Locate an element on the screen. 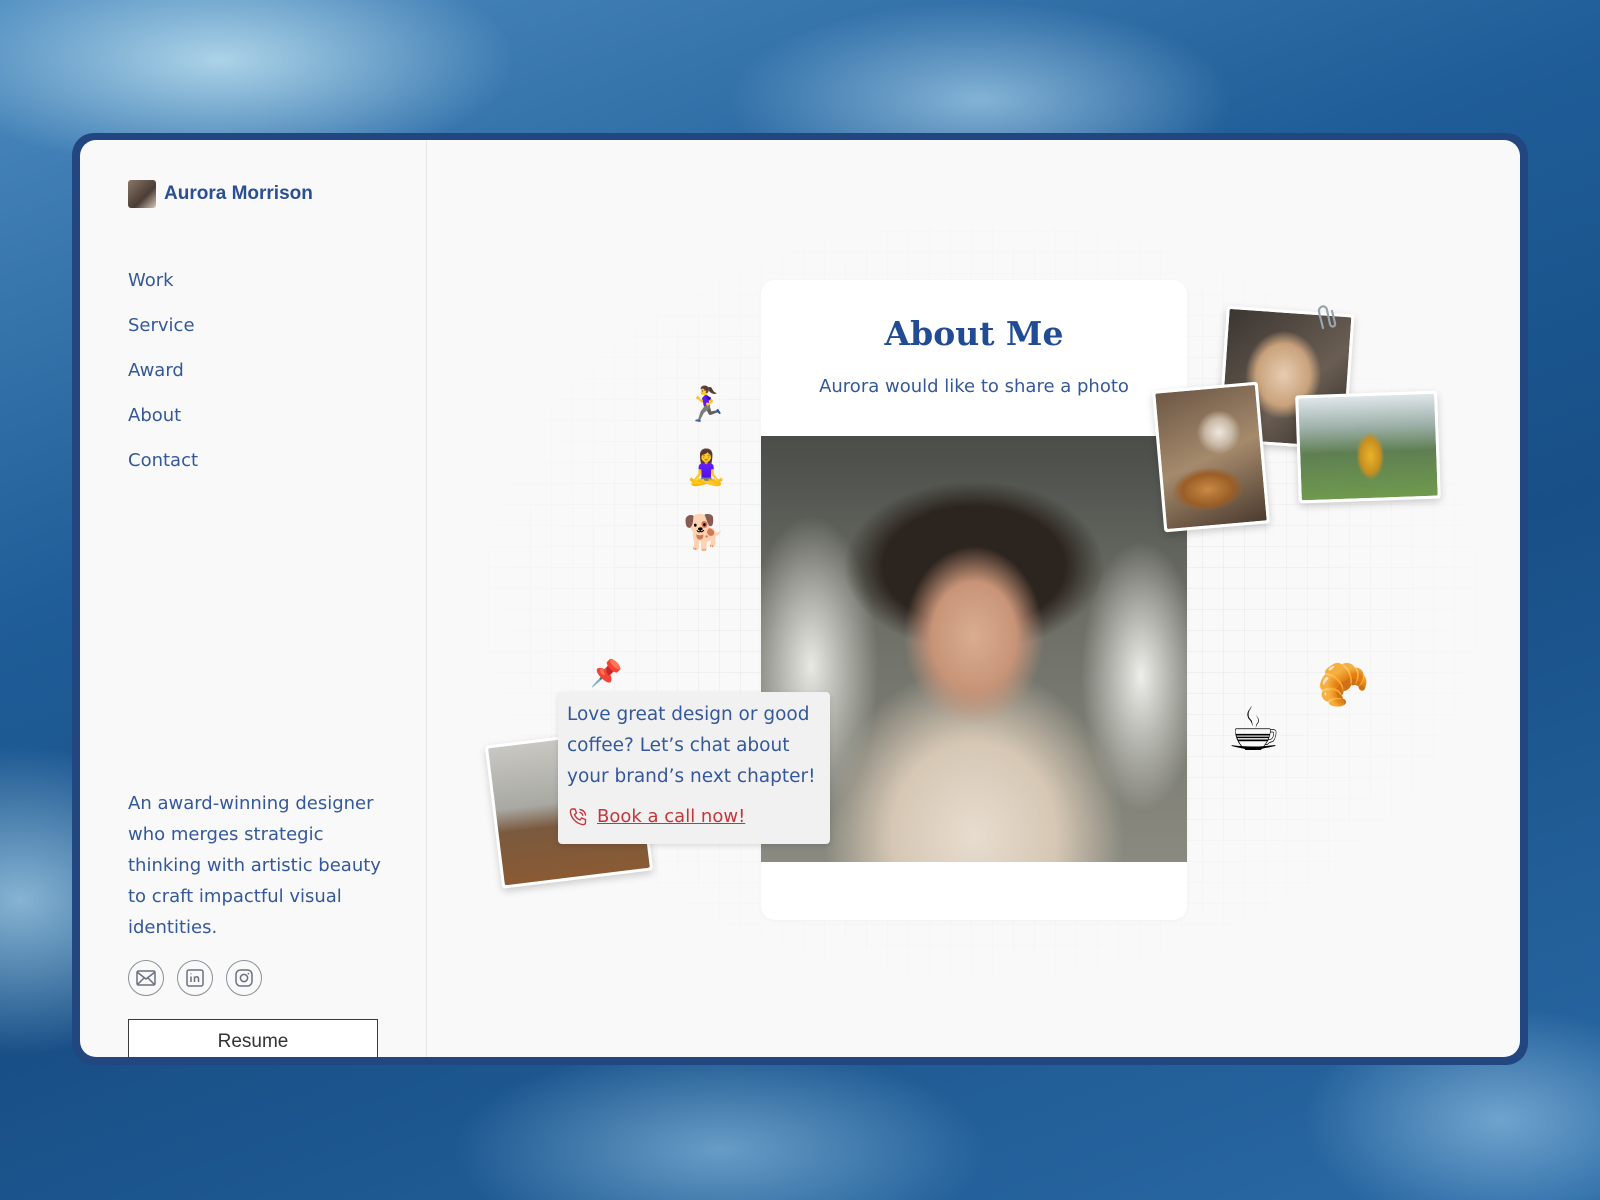 The width and height of the screenshot is (1600, 1200). instagram-button is located at coordinates (244, 978).